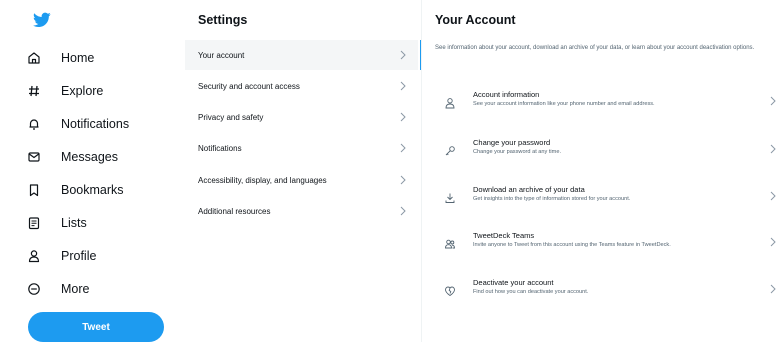 This screenshot has width=779, height=342. I want to click on account-title: Your Account, so click(475, 20).